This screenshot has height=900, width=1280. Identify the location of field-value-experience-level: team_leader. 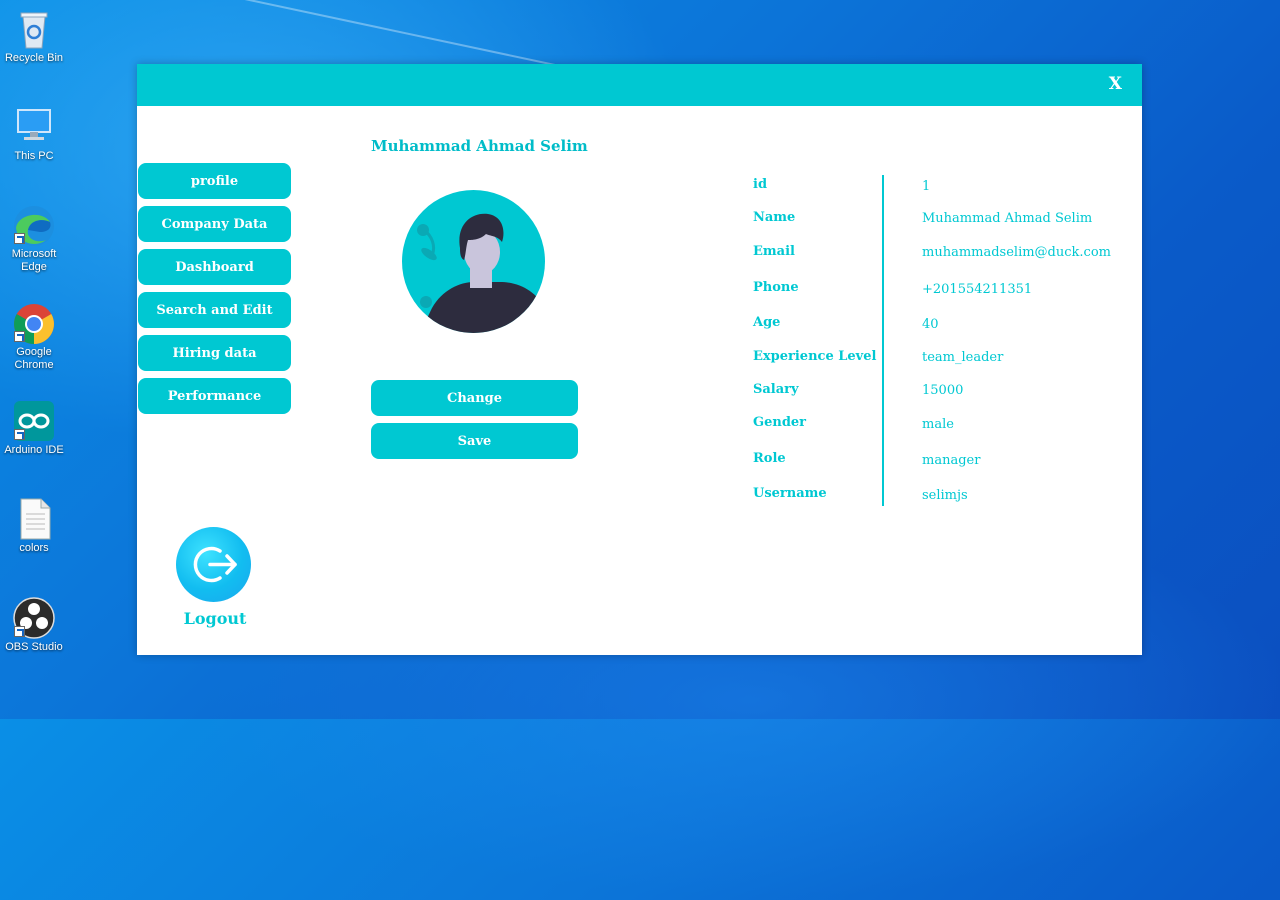
(963, 357).